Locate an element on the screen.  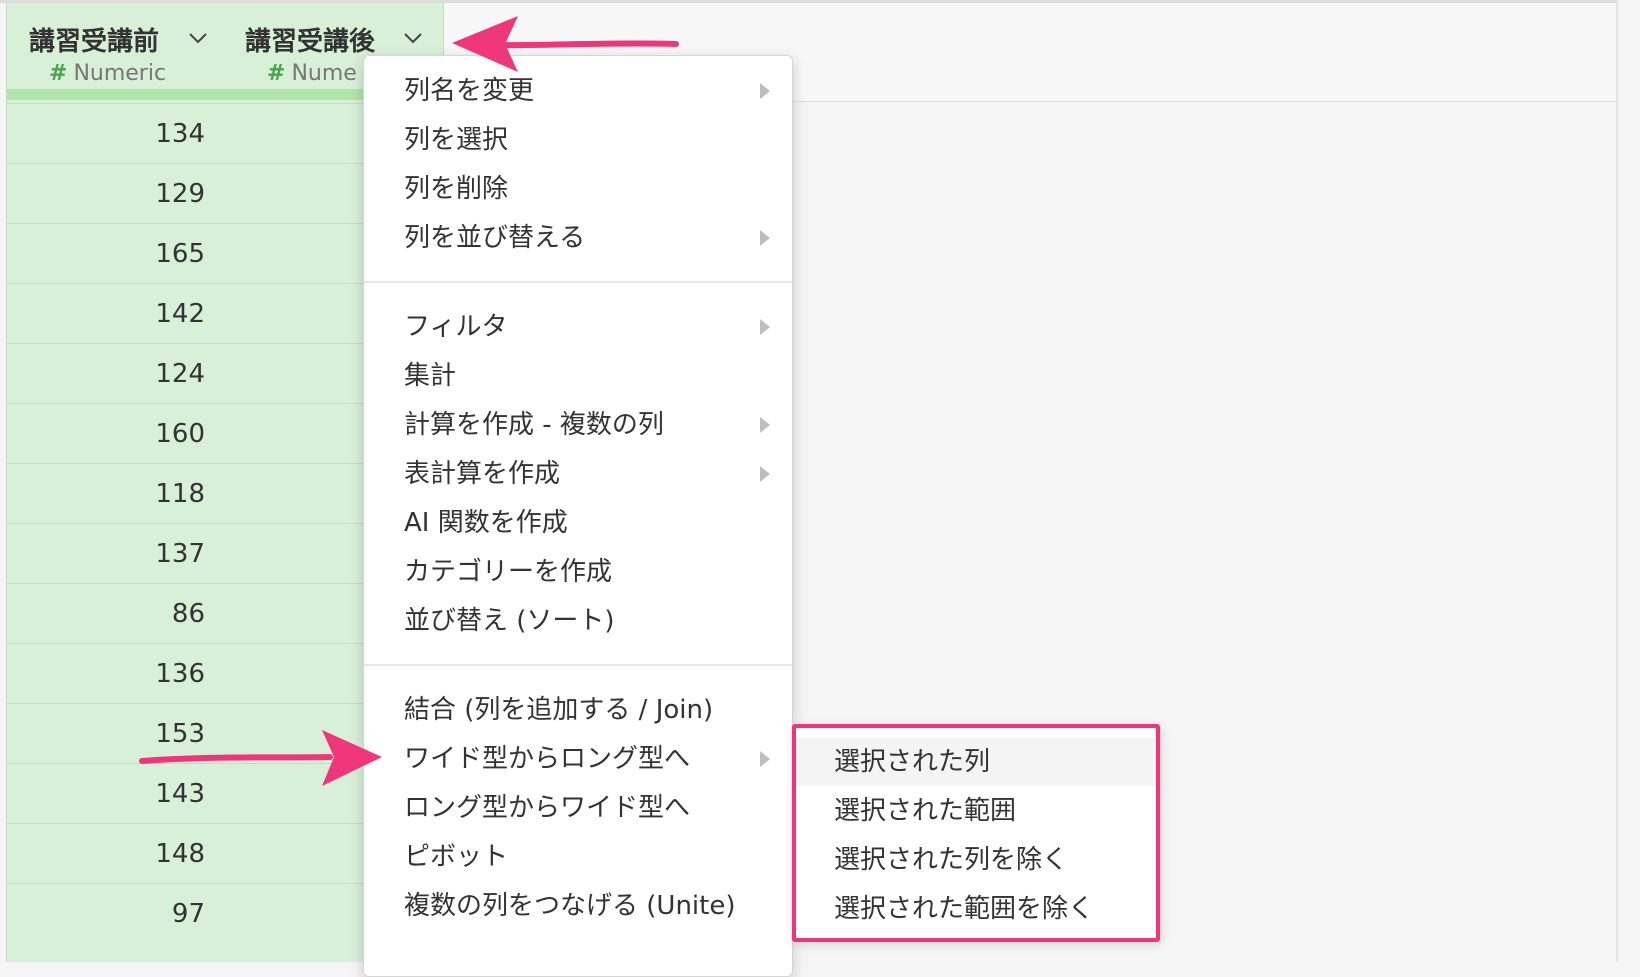
cell-value: 142 is located at coordinates (180, 314).